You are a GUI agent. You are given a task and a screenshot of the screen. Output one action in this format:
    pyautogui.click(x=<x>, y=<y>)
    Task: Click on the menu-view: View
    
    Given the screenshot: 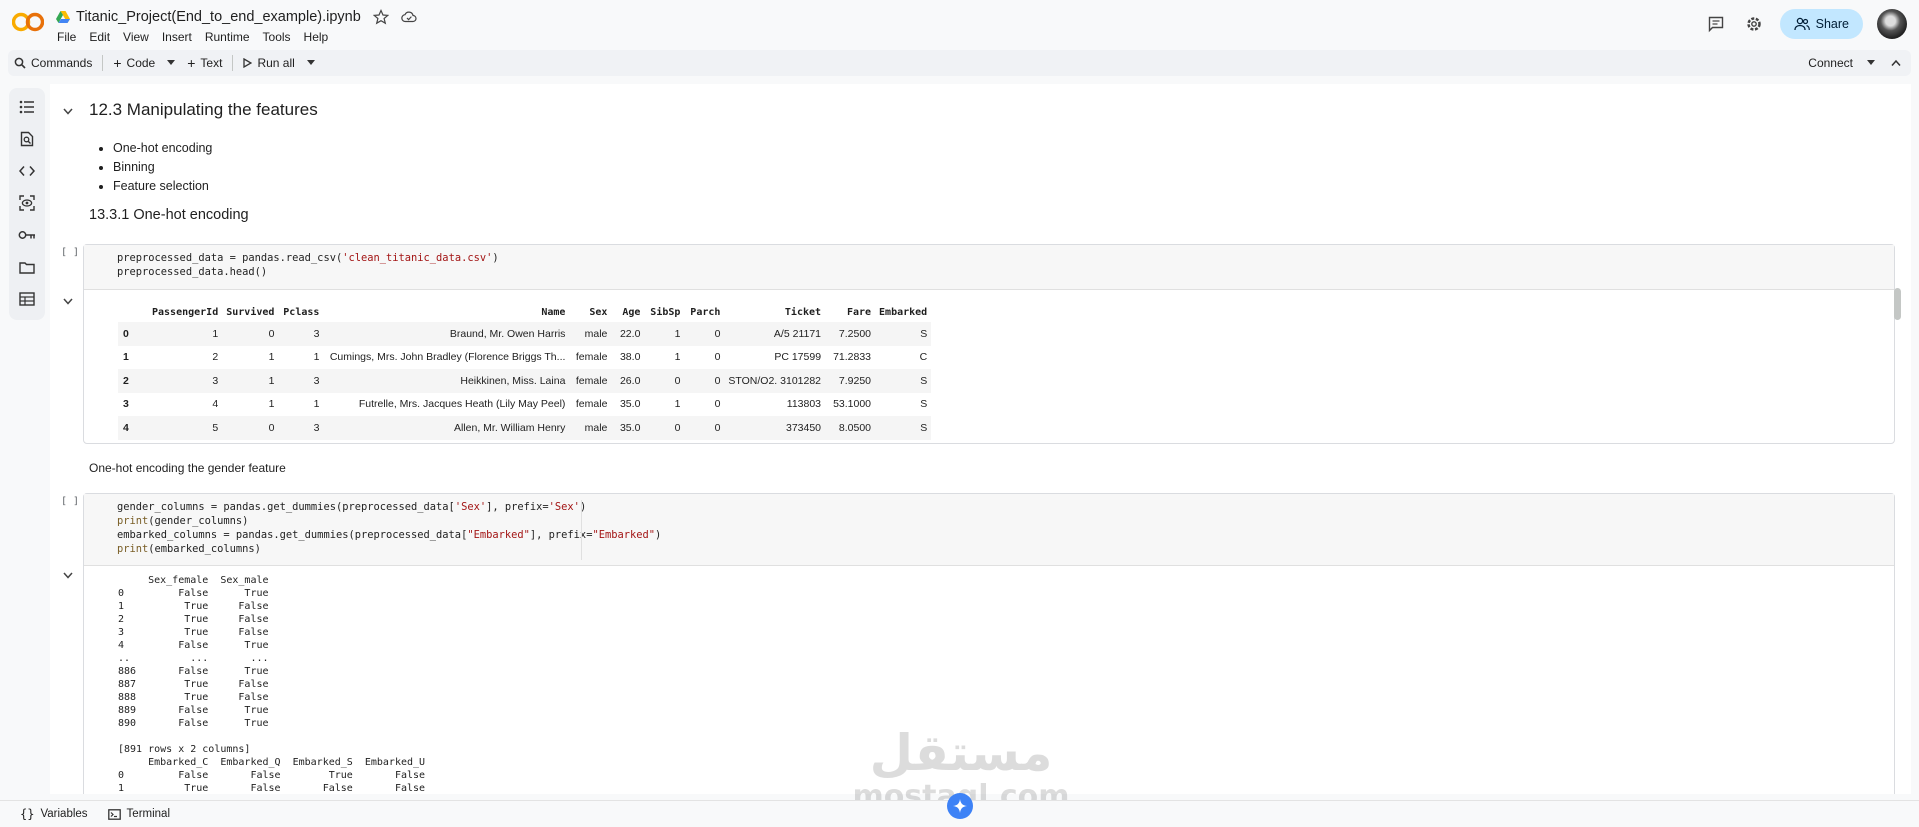 What is the action you would take?
    pyautogui.click(x=136, y=37)
    